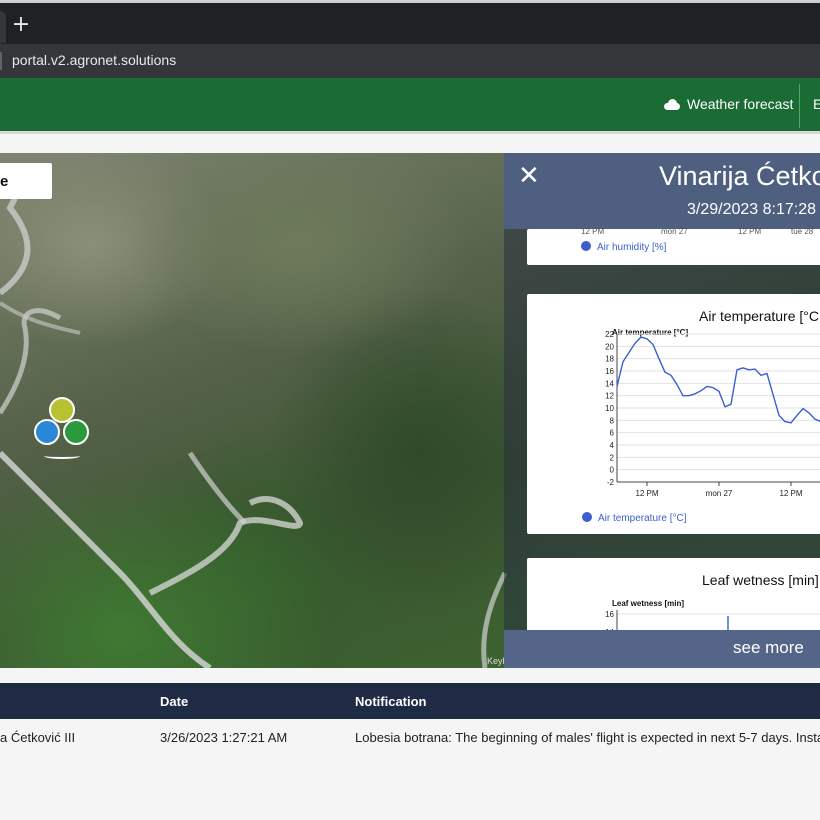 This screenshot has height=820, width=820. Describe the element at coordinates (94, 60) in the screenshot. I see `url-text: portal.v2.agronet.solutions` at that location.